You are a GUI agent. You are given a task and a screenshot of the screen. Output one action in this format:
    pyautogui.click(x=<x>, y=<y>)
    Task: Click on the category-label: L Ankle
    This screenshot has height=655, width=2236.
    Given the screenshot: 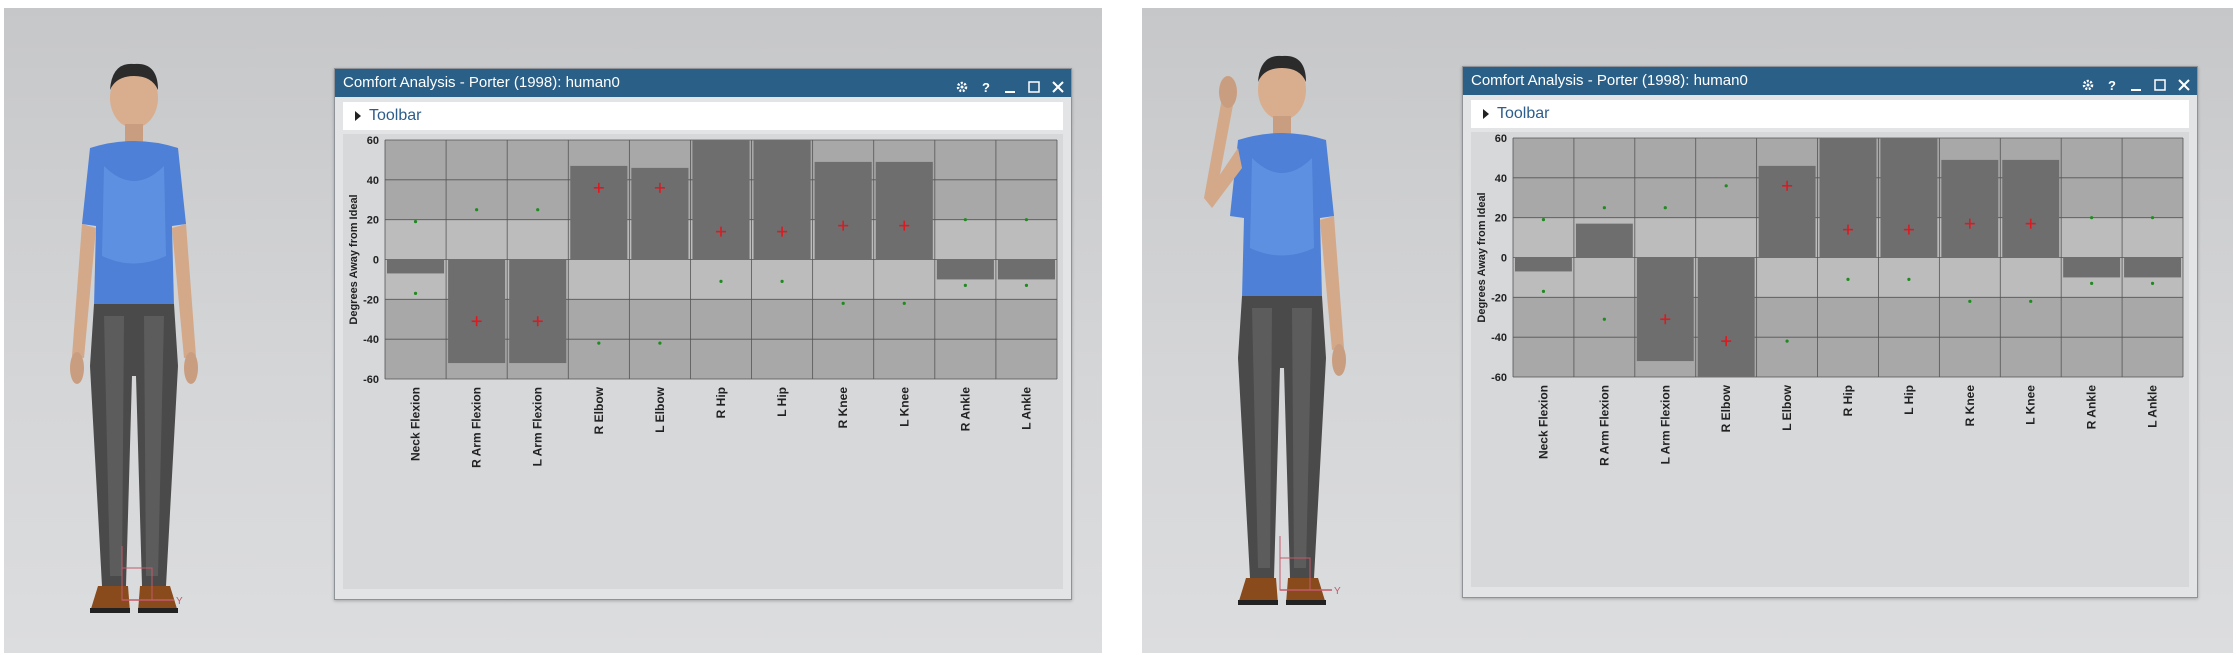 What is the action you would take?
    pyautogui.click(x=2153, y=406)
    